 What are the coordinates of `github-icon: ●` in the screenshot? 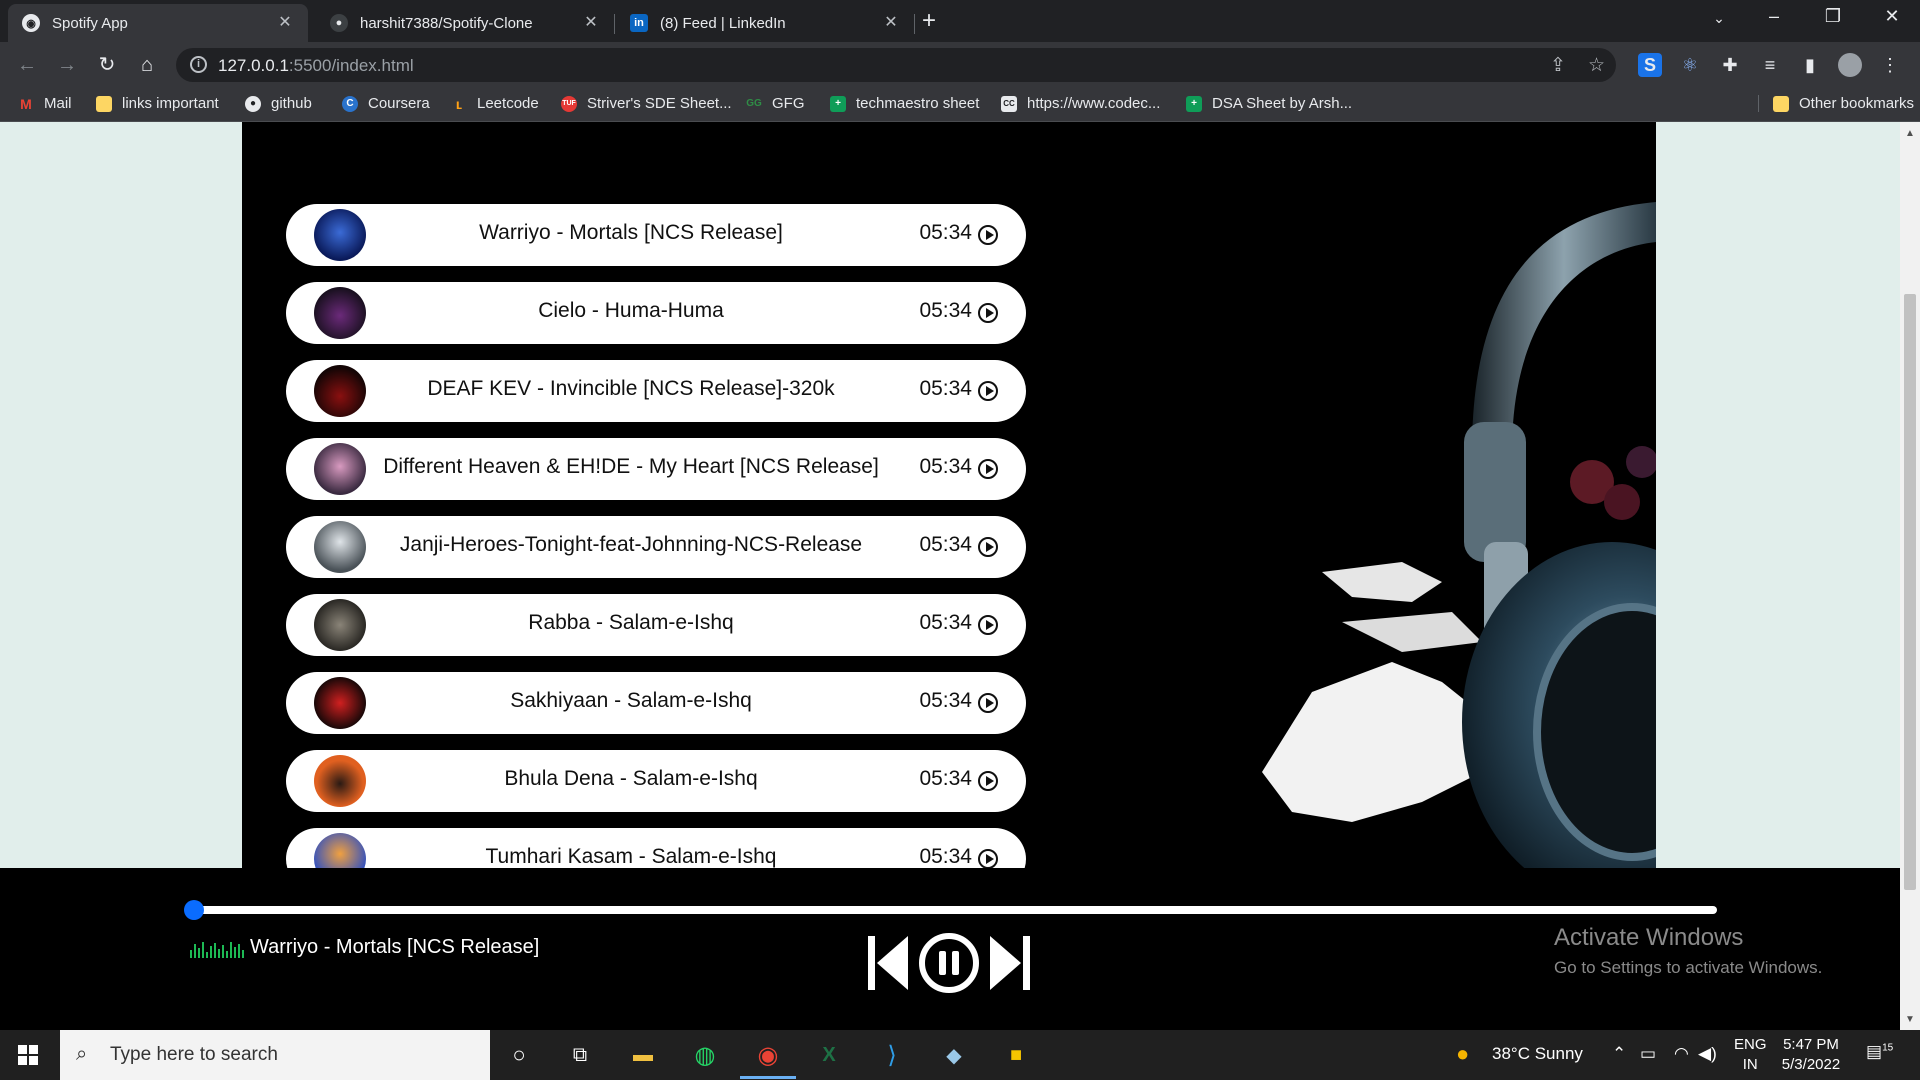 It's located at (253, 103).